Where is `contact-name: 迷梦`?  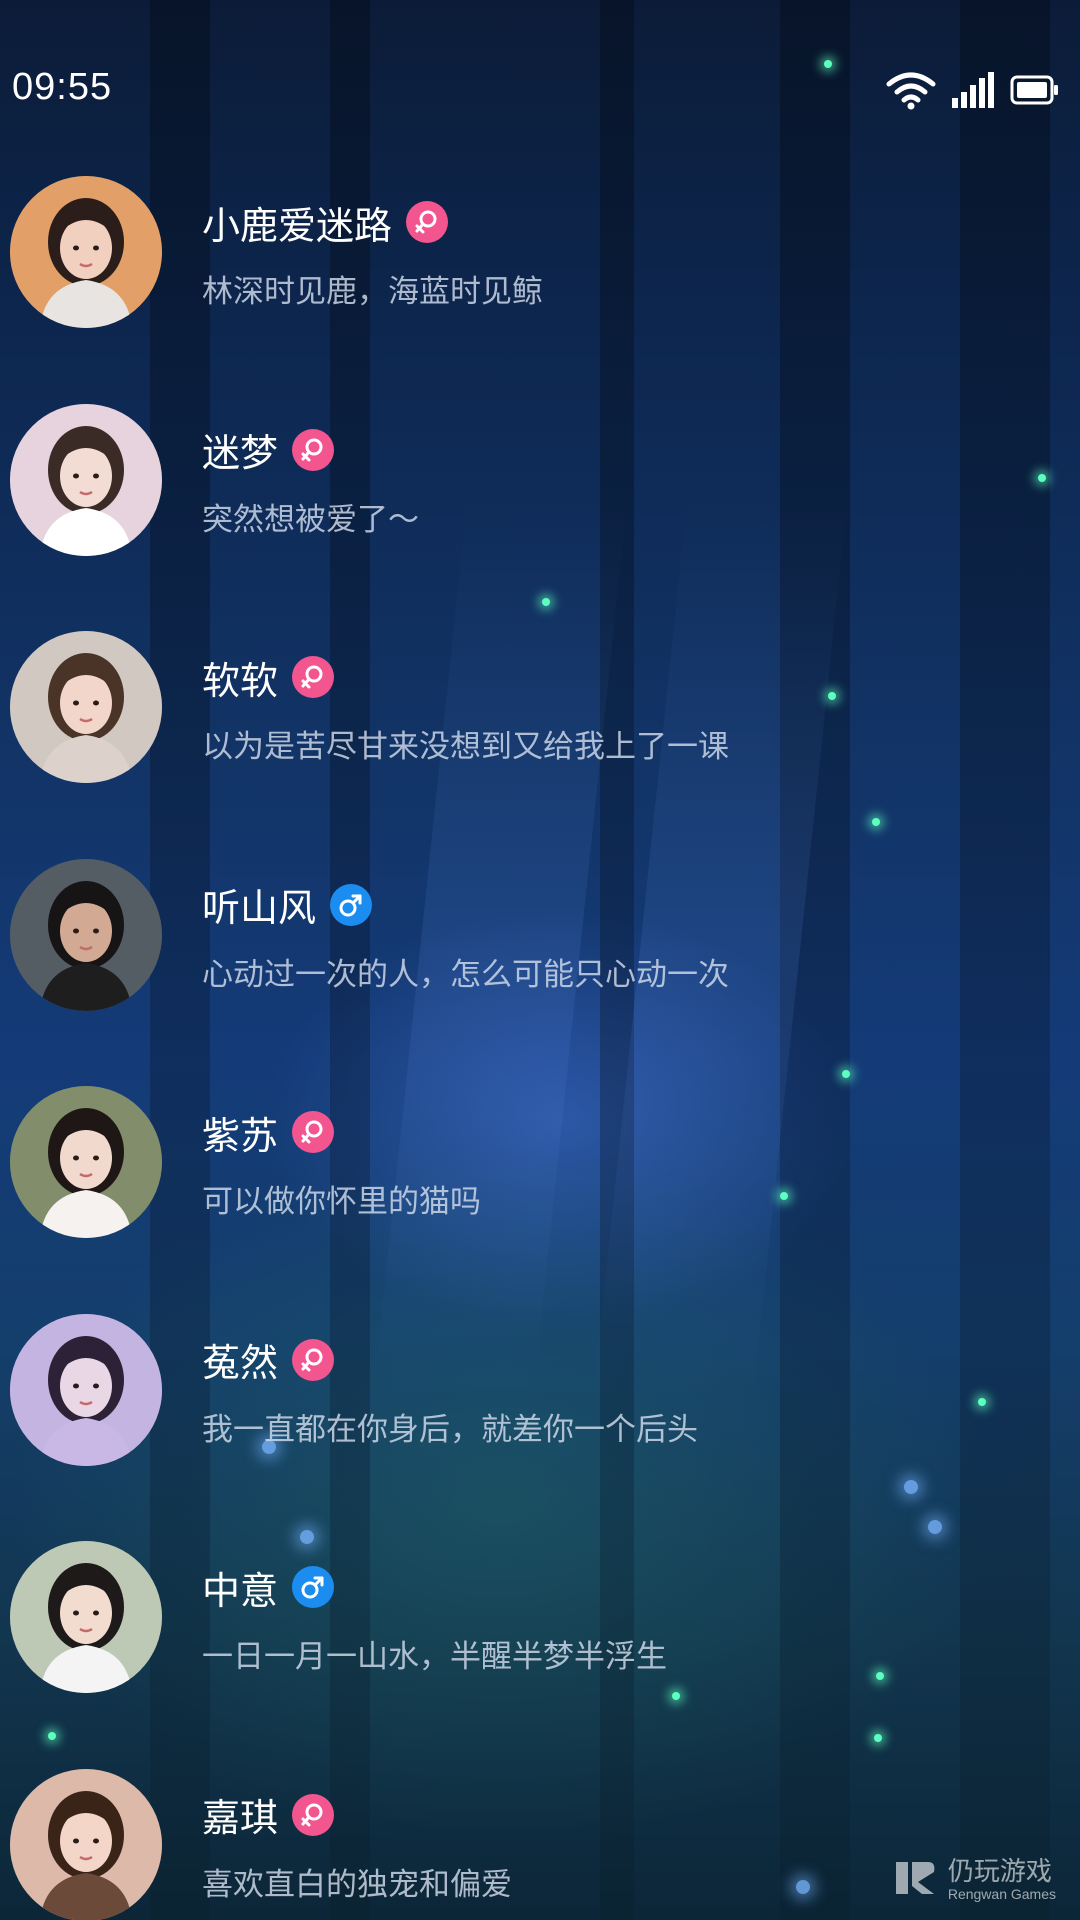 contact-name: 迷梦 is located at coordinates (240, 453).